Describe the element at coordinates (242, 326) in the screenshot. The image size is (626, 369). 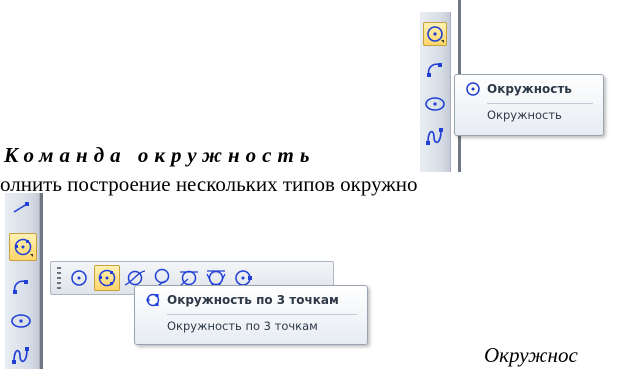
I see `tooltip-subtitle: Окружность по 3 точкам` at that location.